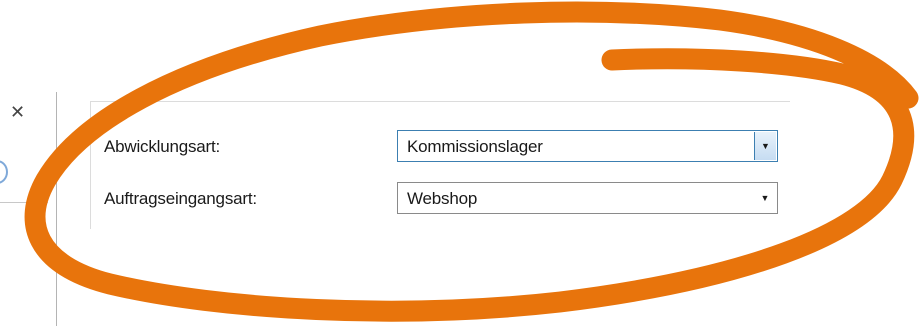 Image resolution: width=921 pixels, height=326 pixels. Describe the element at coordinates (475, 146) in the screenshot. I see `abwicklungsart-value: Kommissionslager` at that location.